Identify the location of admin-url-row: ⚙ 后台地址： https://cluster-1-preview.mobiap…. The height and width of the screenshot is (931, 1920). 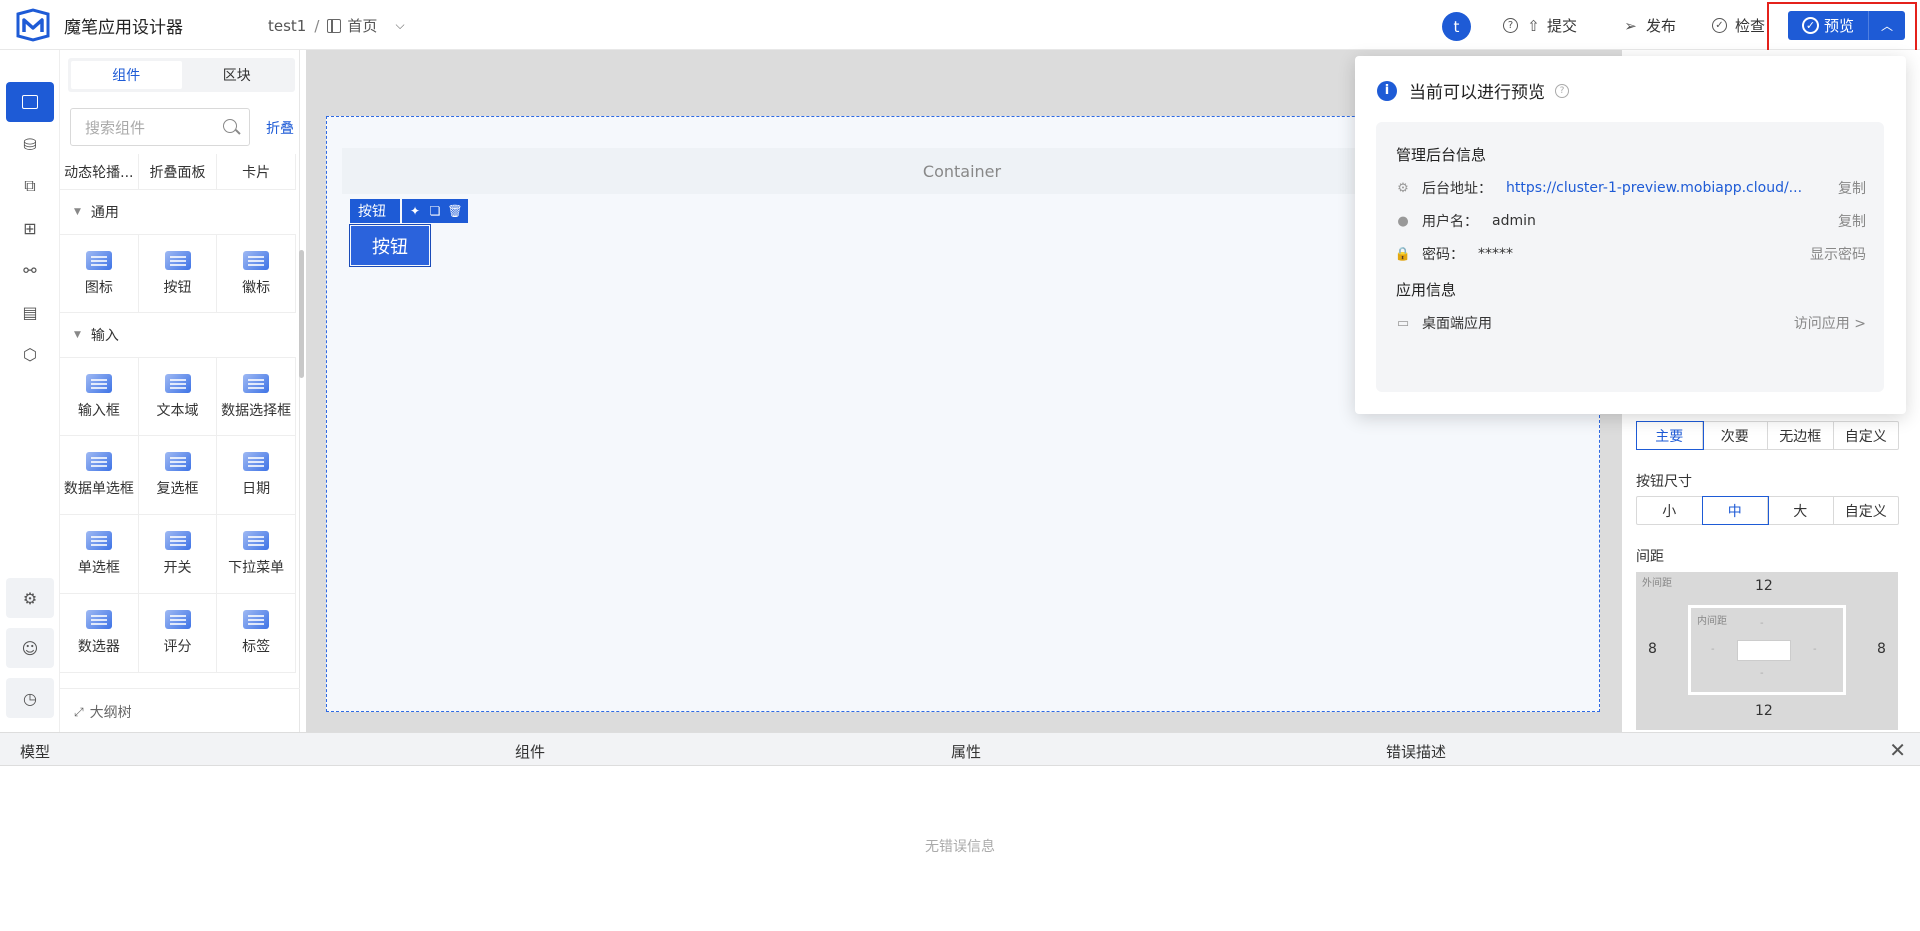
(1631, 188).